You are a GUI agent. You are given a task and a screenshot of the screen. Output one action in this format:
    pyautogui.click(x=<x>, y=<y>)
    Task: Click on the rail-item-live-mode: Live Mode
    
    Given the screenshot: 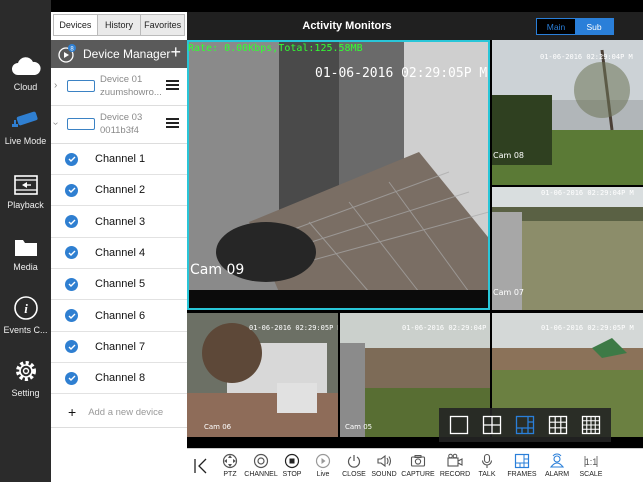 What is the action you would take?
    pyautogui.click(x=25, y=119)
    